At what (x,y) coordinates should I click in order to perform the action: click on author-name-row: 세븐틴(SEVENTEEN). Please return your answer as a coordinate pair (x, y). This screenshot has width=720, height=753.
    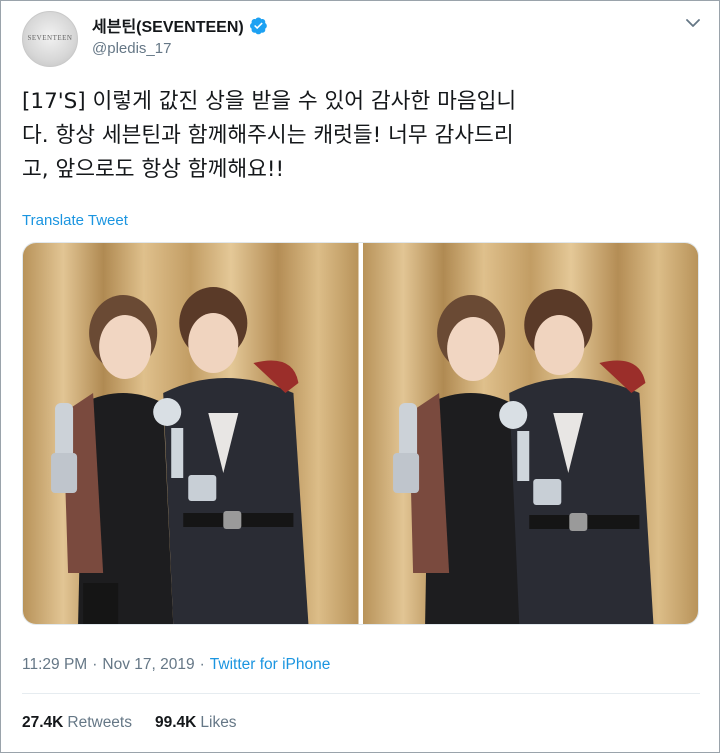
    Looking at the image, I should click on (180, 25).